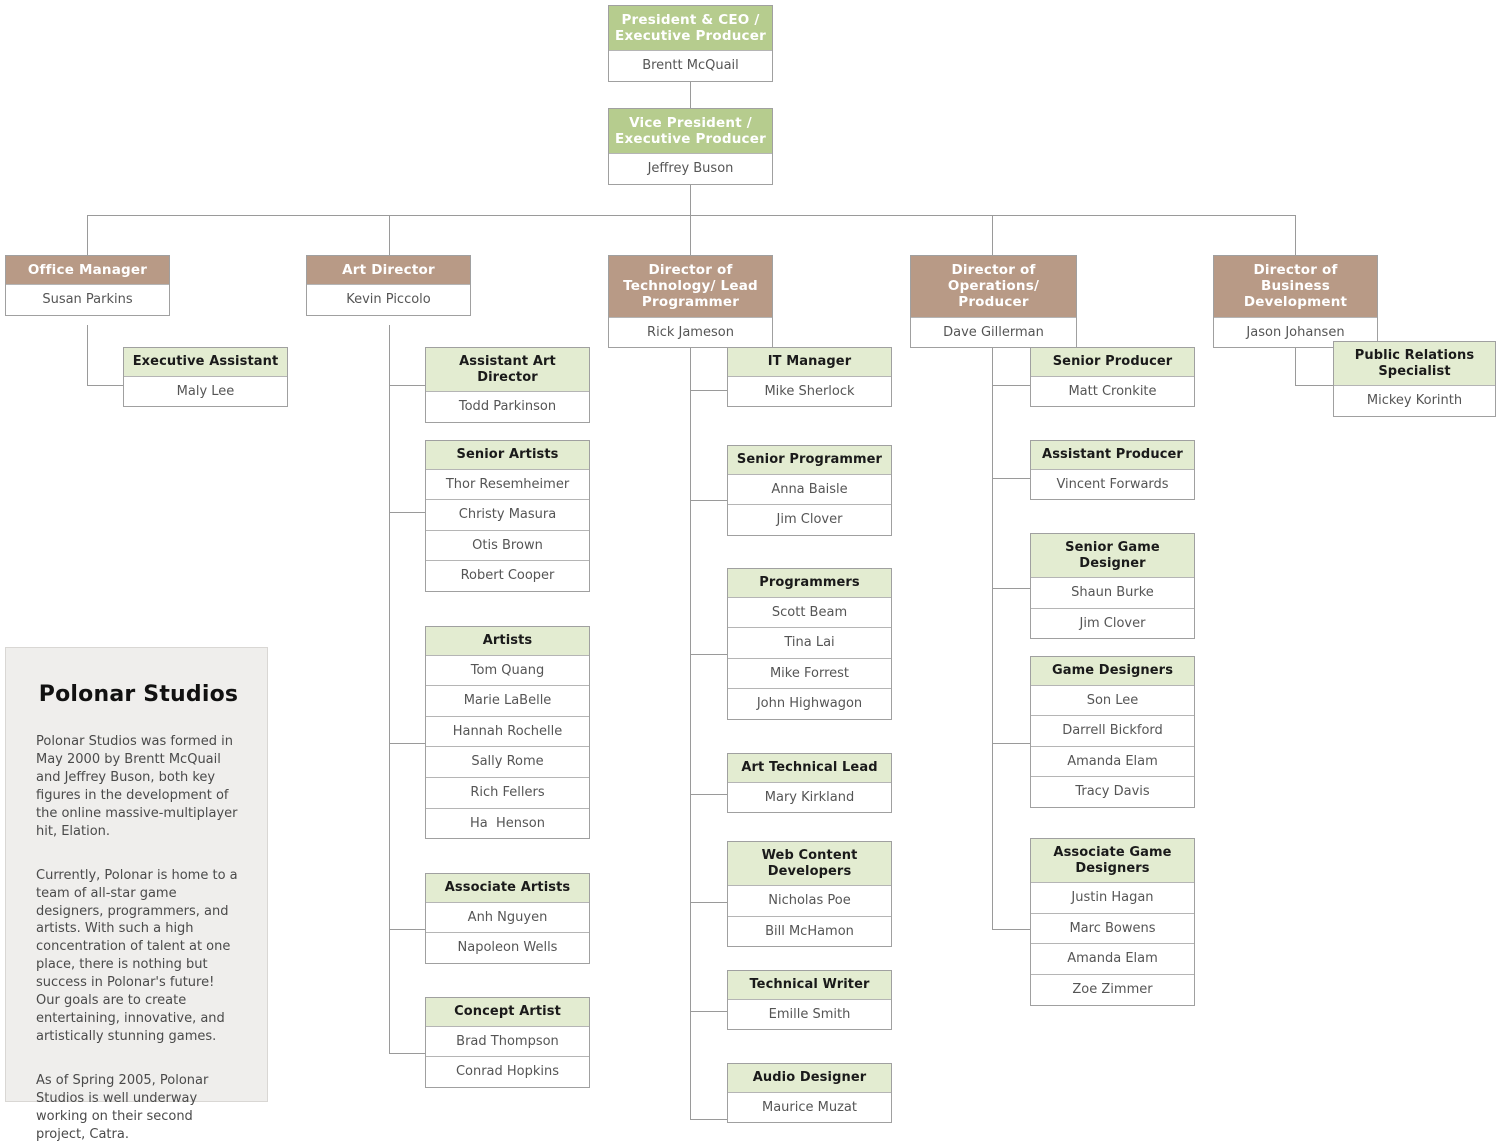 This screenshot has height=1144, width=1500. Describe the element at coordinates (1295, 235) in the screenshot. I see `connector-bus-to-director-business` at that location.